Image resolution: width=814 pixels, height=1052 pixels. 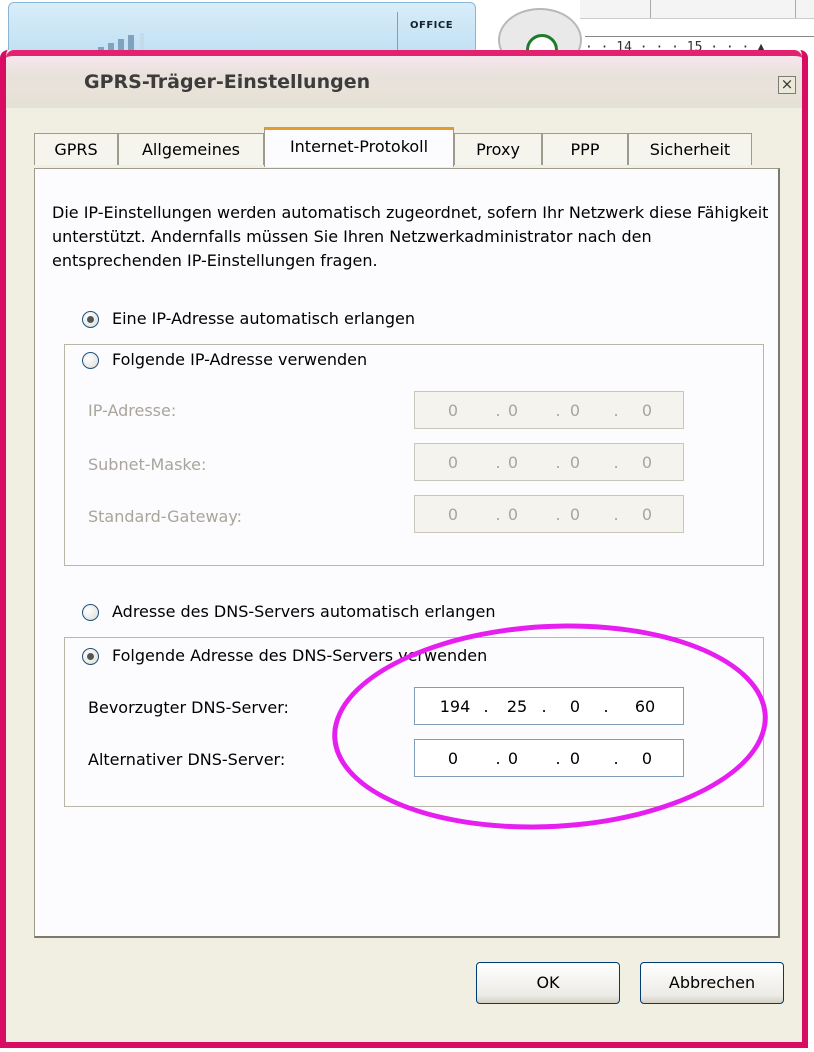 I want to click on tab-gprs: GPRS, so click(x=76, y=149).